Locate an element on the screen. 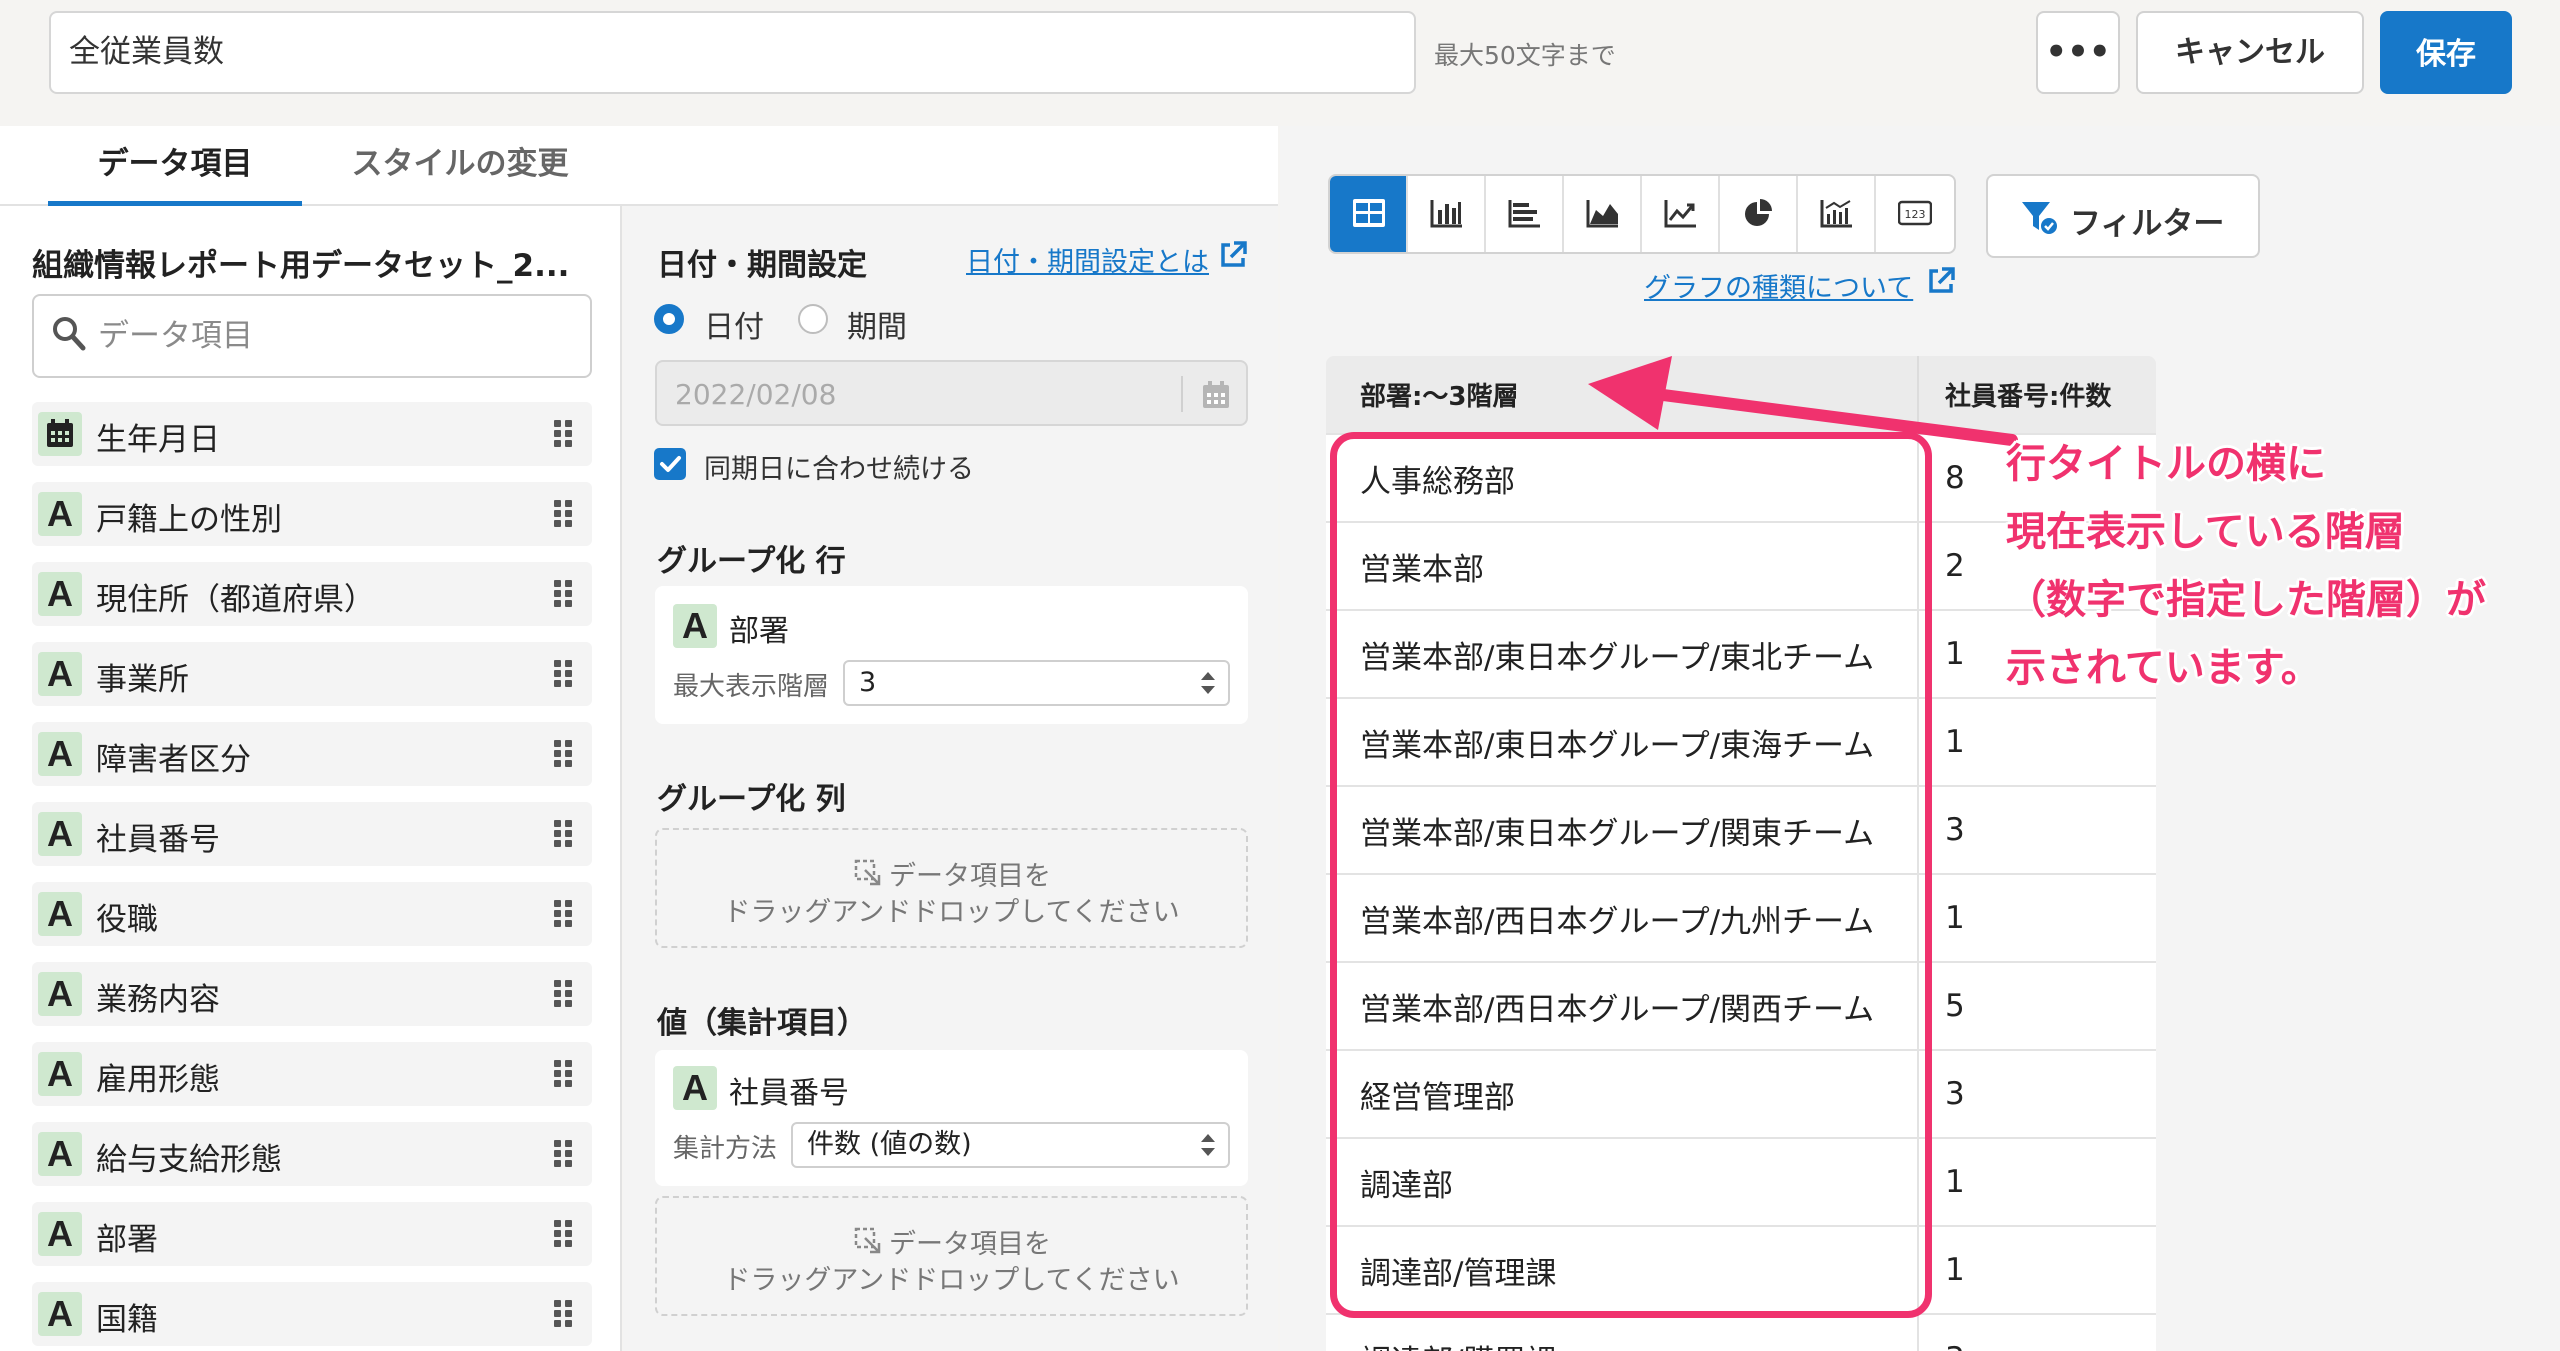 This screenshot has height=1351, width=2560. cancel-button: キャンセル is located at coordinates (2250, 52).